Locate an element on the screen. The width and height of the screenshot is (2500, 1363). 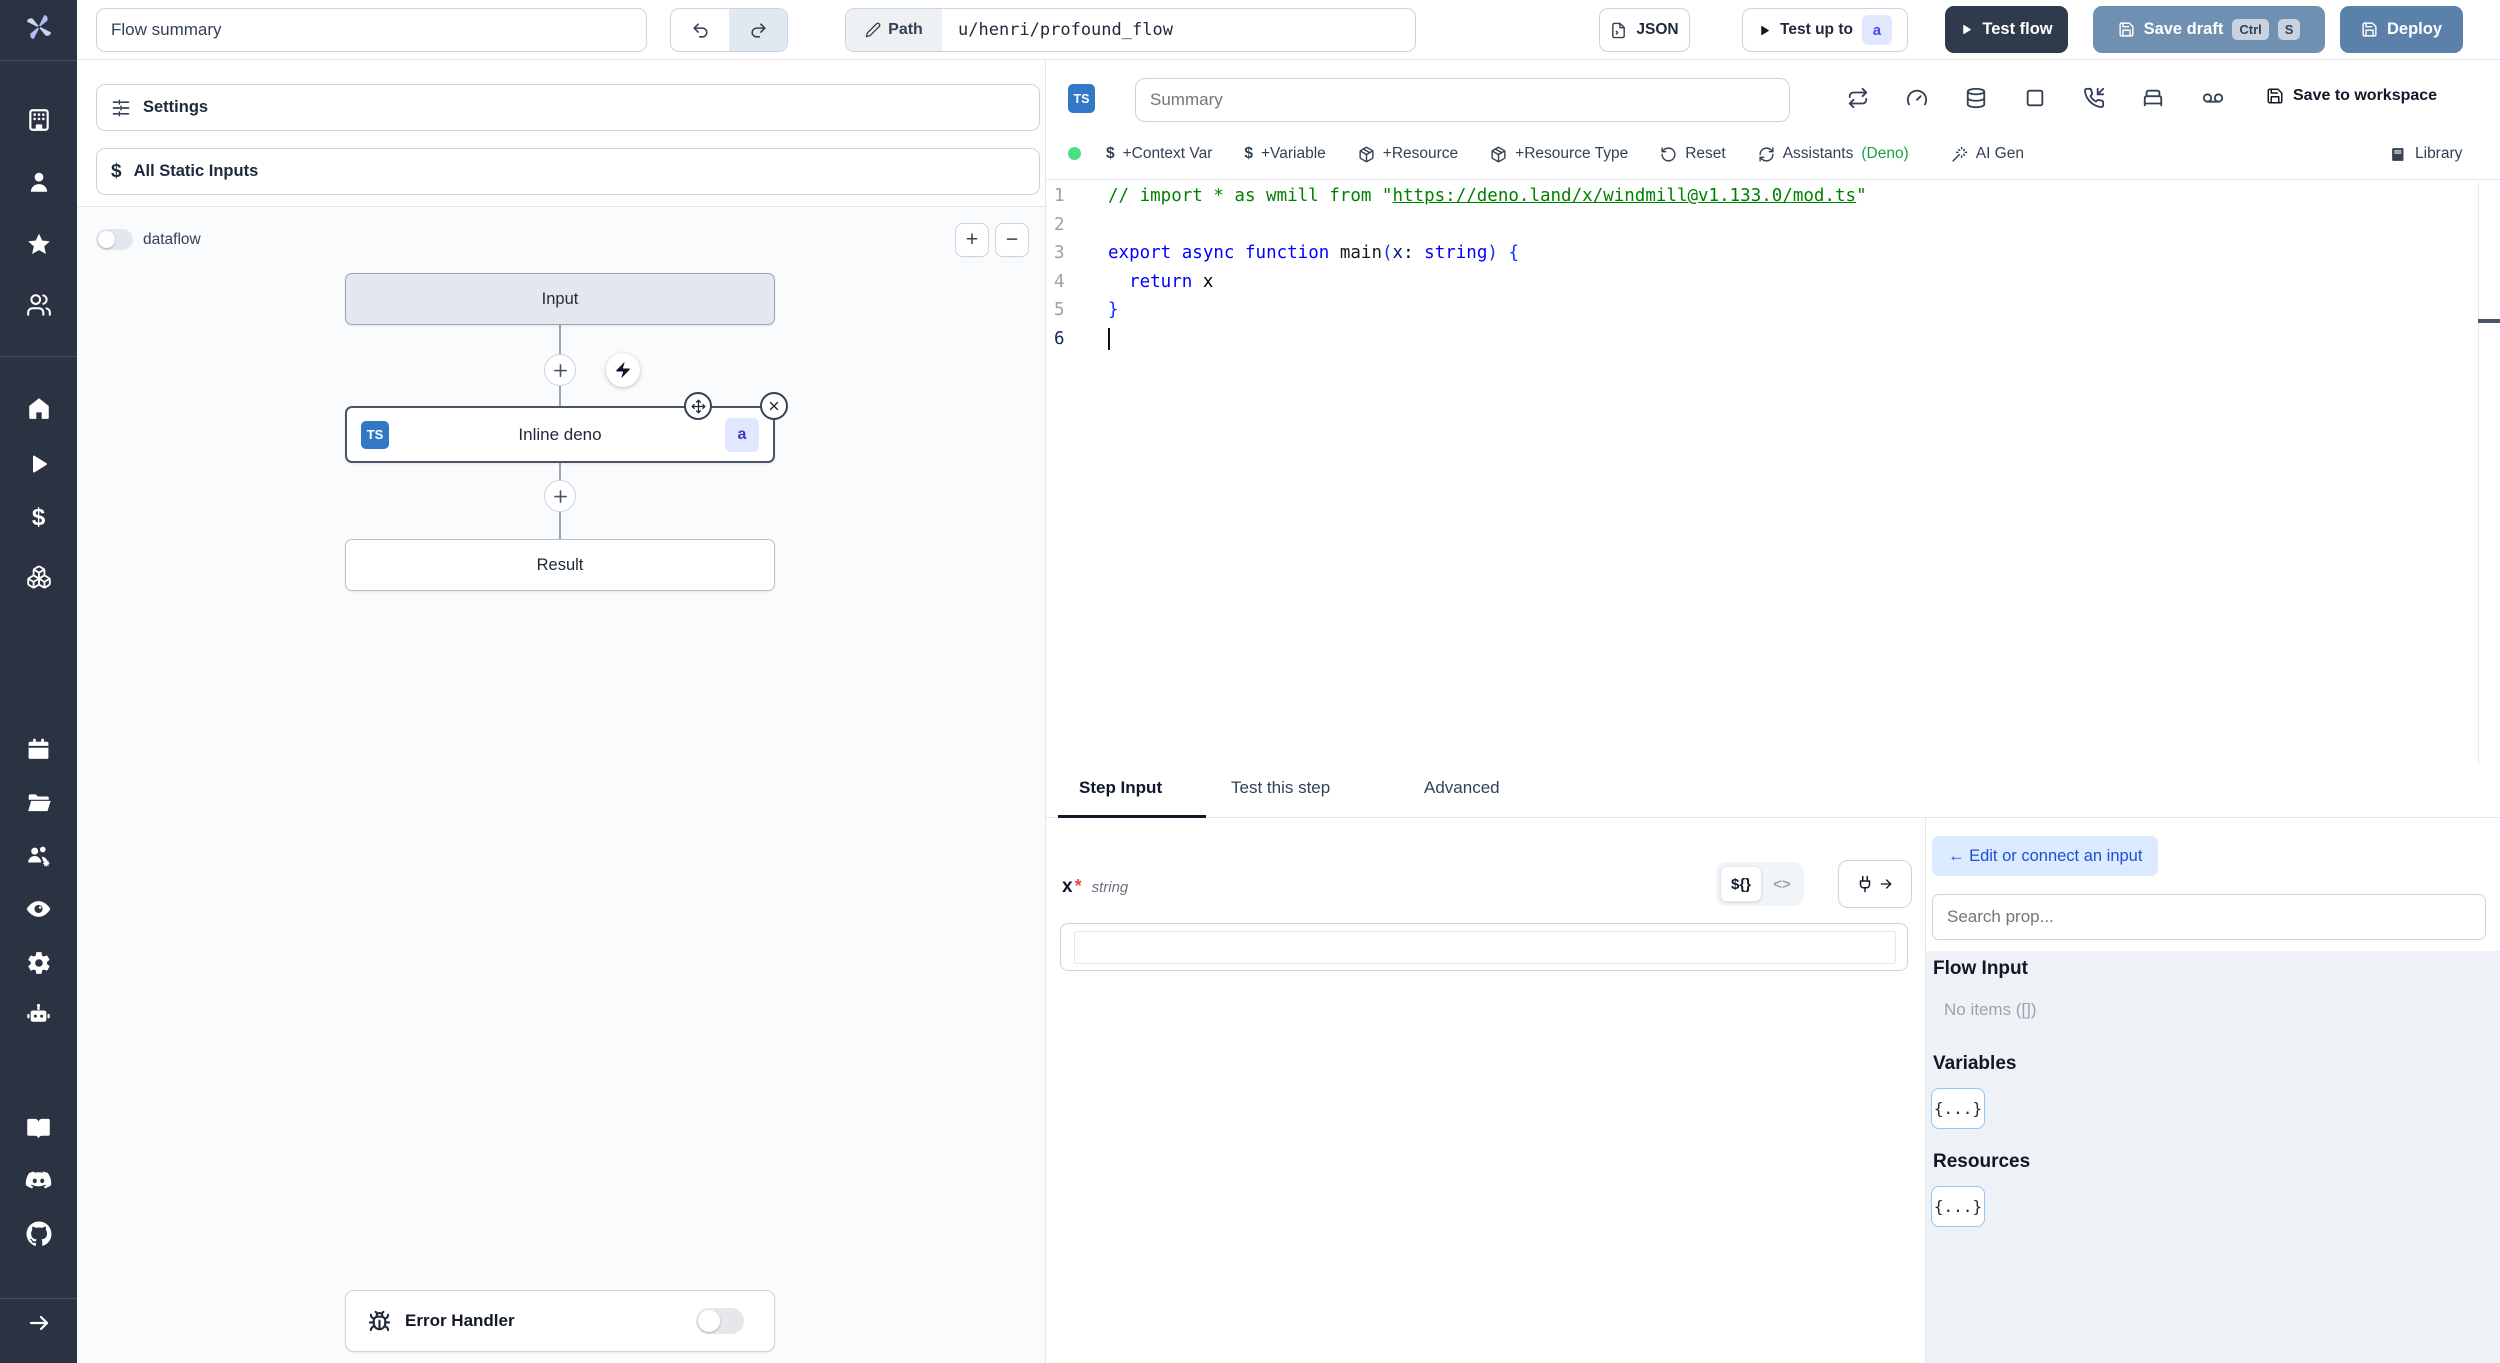
input-node-label: Input is located at coordinates (560, 298).